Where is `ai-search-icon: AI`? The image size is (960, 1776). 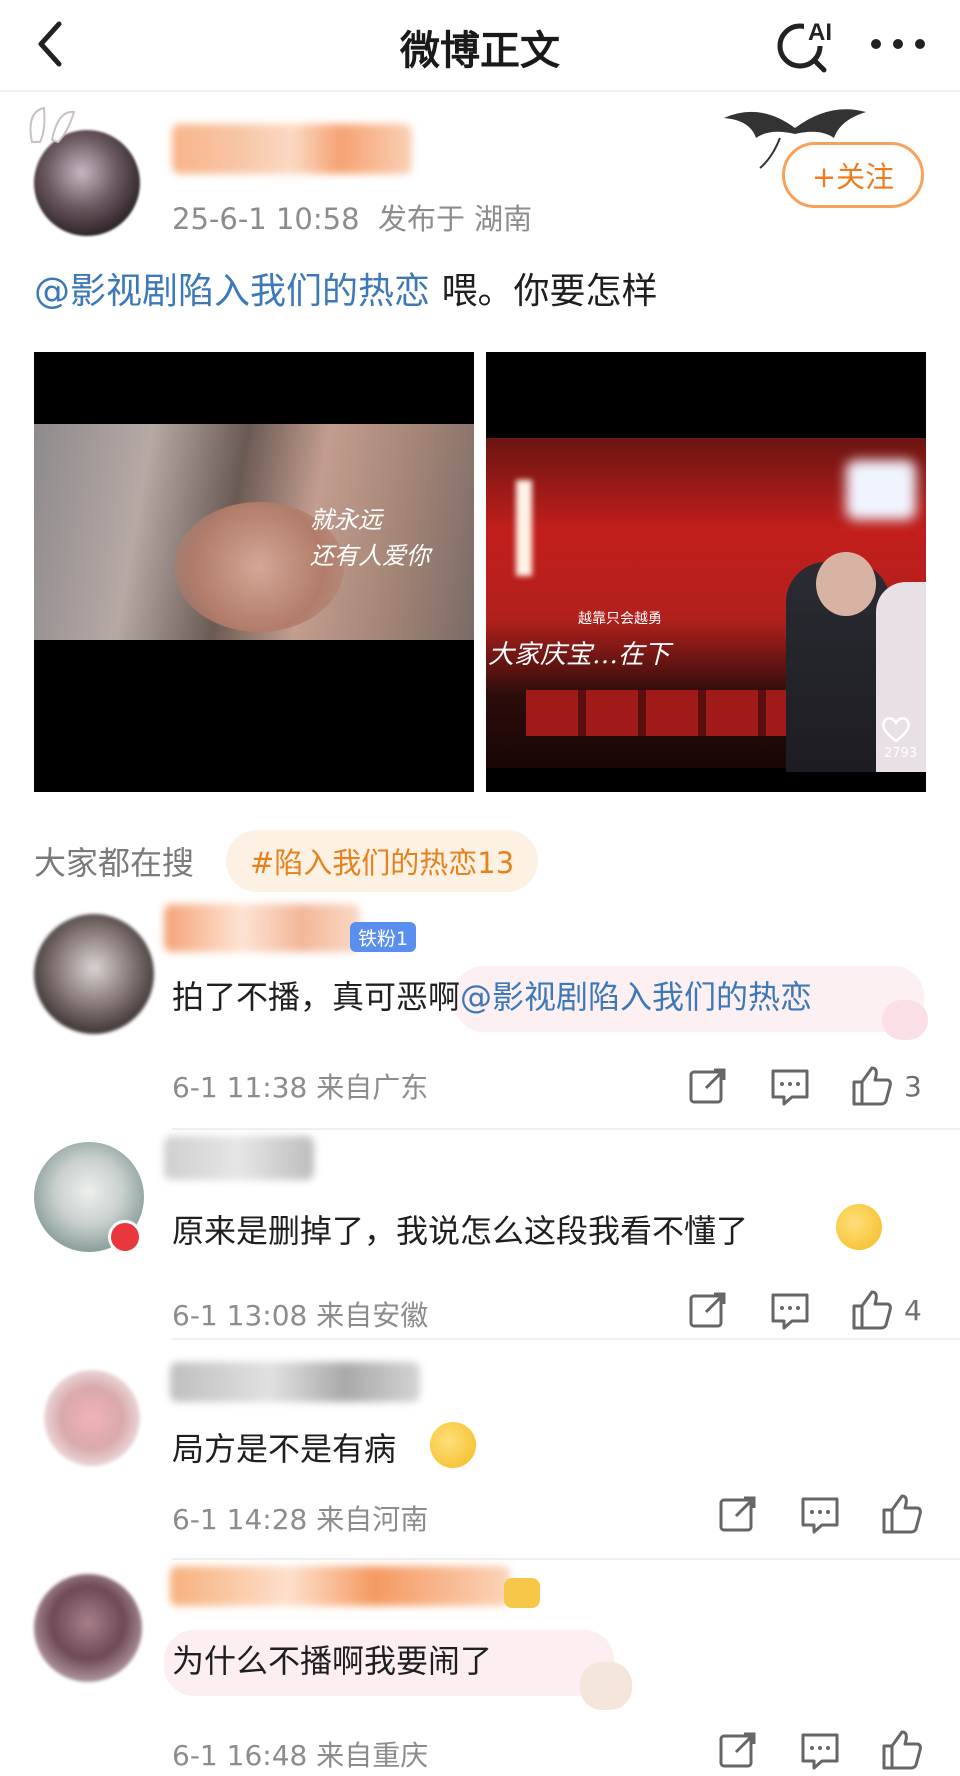
ai-search-icon: AI is located at coordinates (808, 44).